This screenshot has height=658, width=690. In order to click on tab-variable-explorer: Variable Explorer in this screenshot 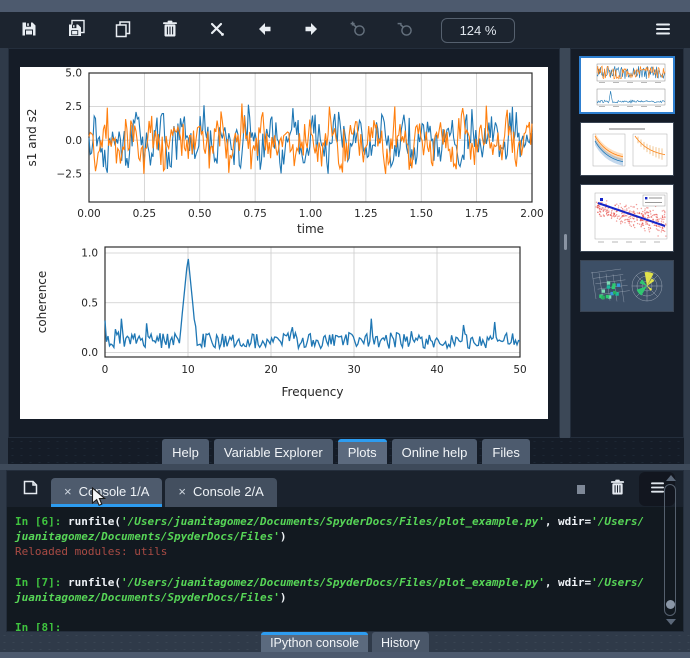, I will do `click(273, 451)`.